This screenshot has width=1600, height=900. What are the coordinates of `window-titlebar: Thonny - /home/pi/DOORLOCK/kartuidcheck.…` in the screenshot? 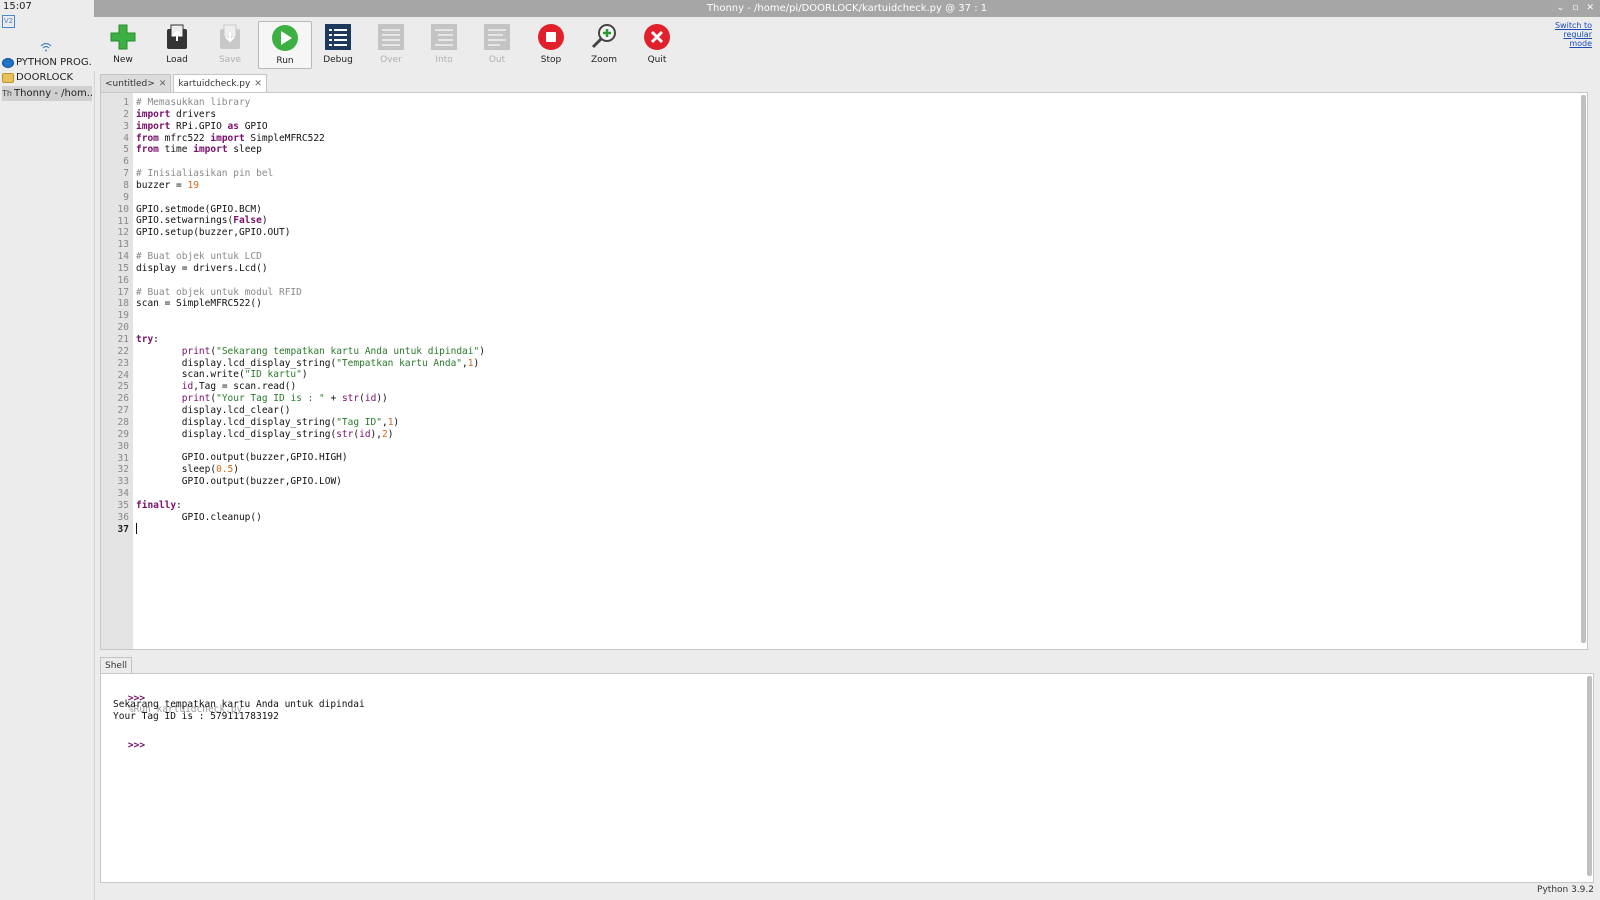 It's located at (847, 8).